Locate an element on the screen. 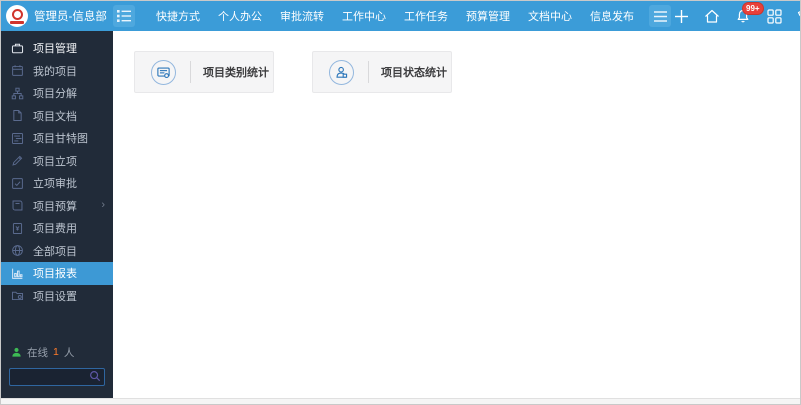 This screenshot has width=801, height=405. sidebar-item-label: 项目预算 is located at coordinates (55, 206).